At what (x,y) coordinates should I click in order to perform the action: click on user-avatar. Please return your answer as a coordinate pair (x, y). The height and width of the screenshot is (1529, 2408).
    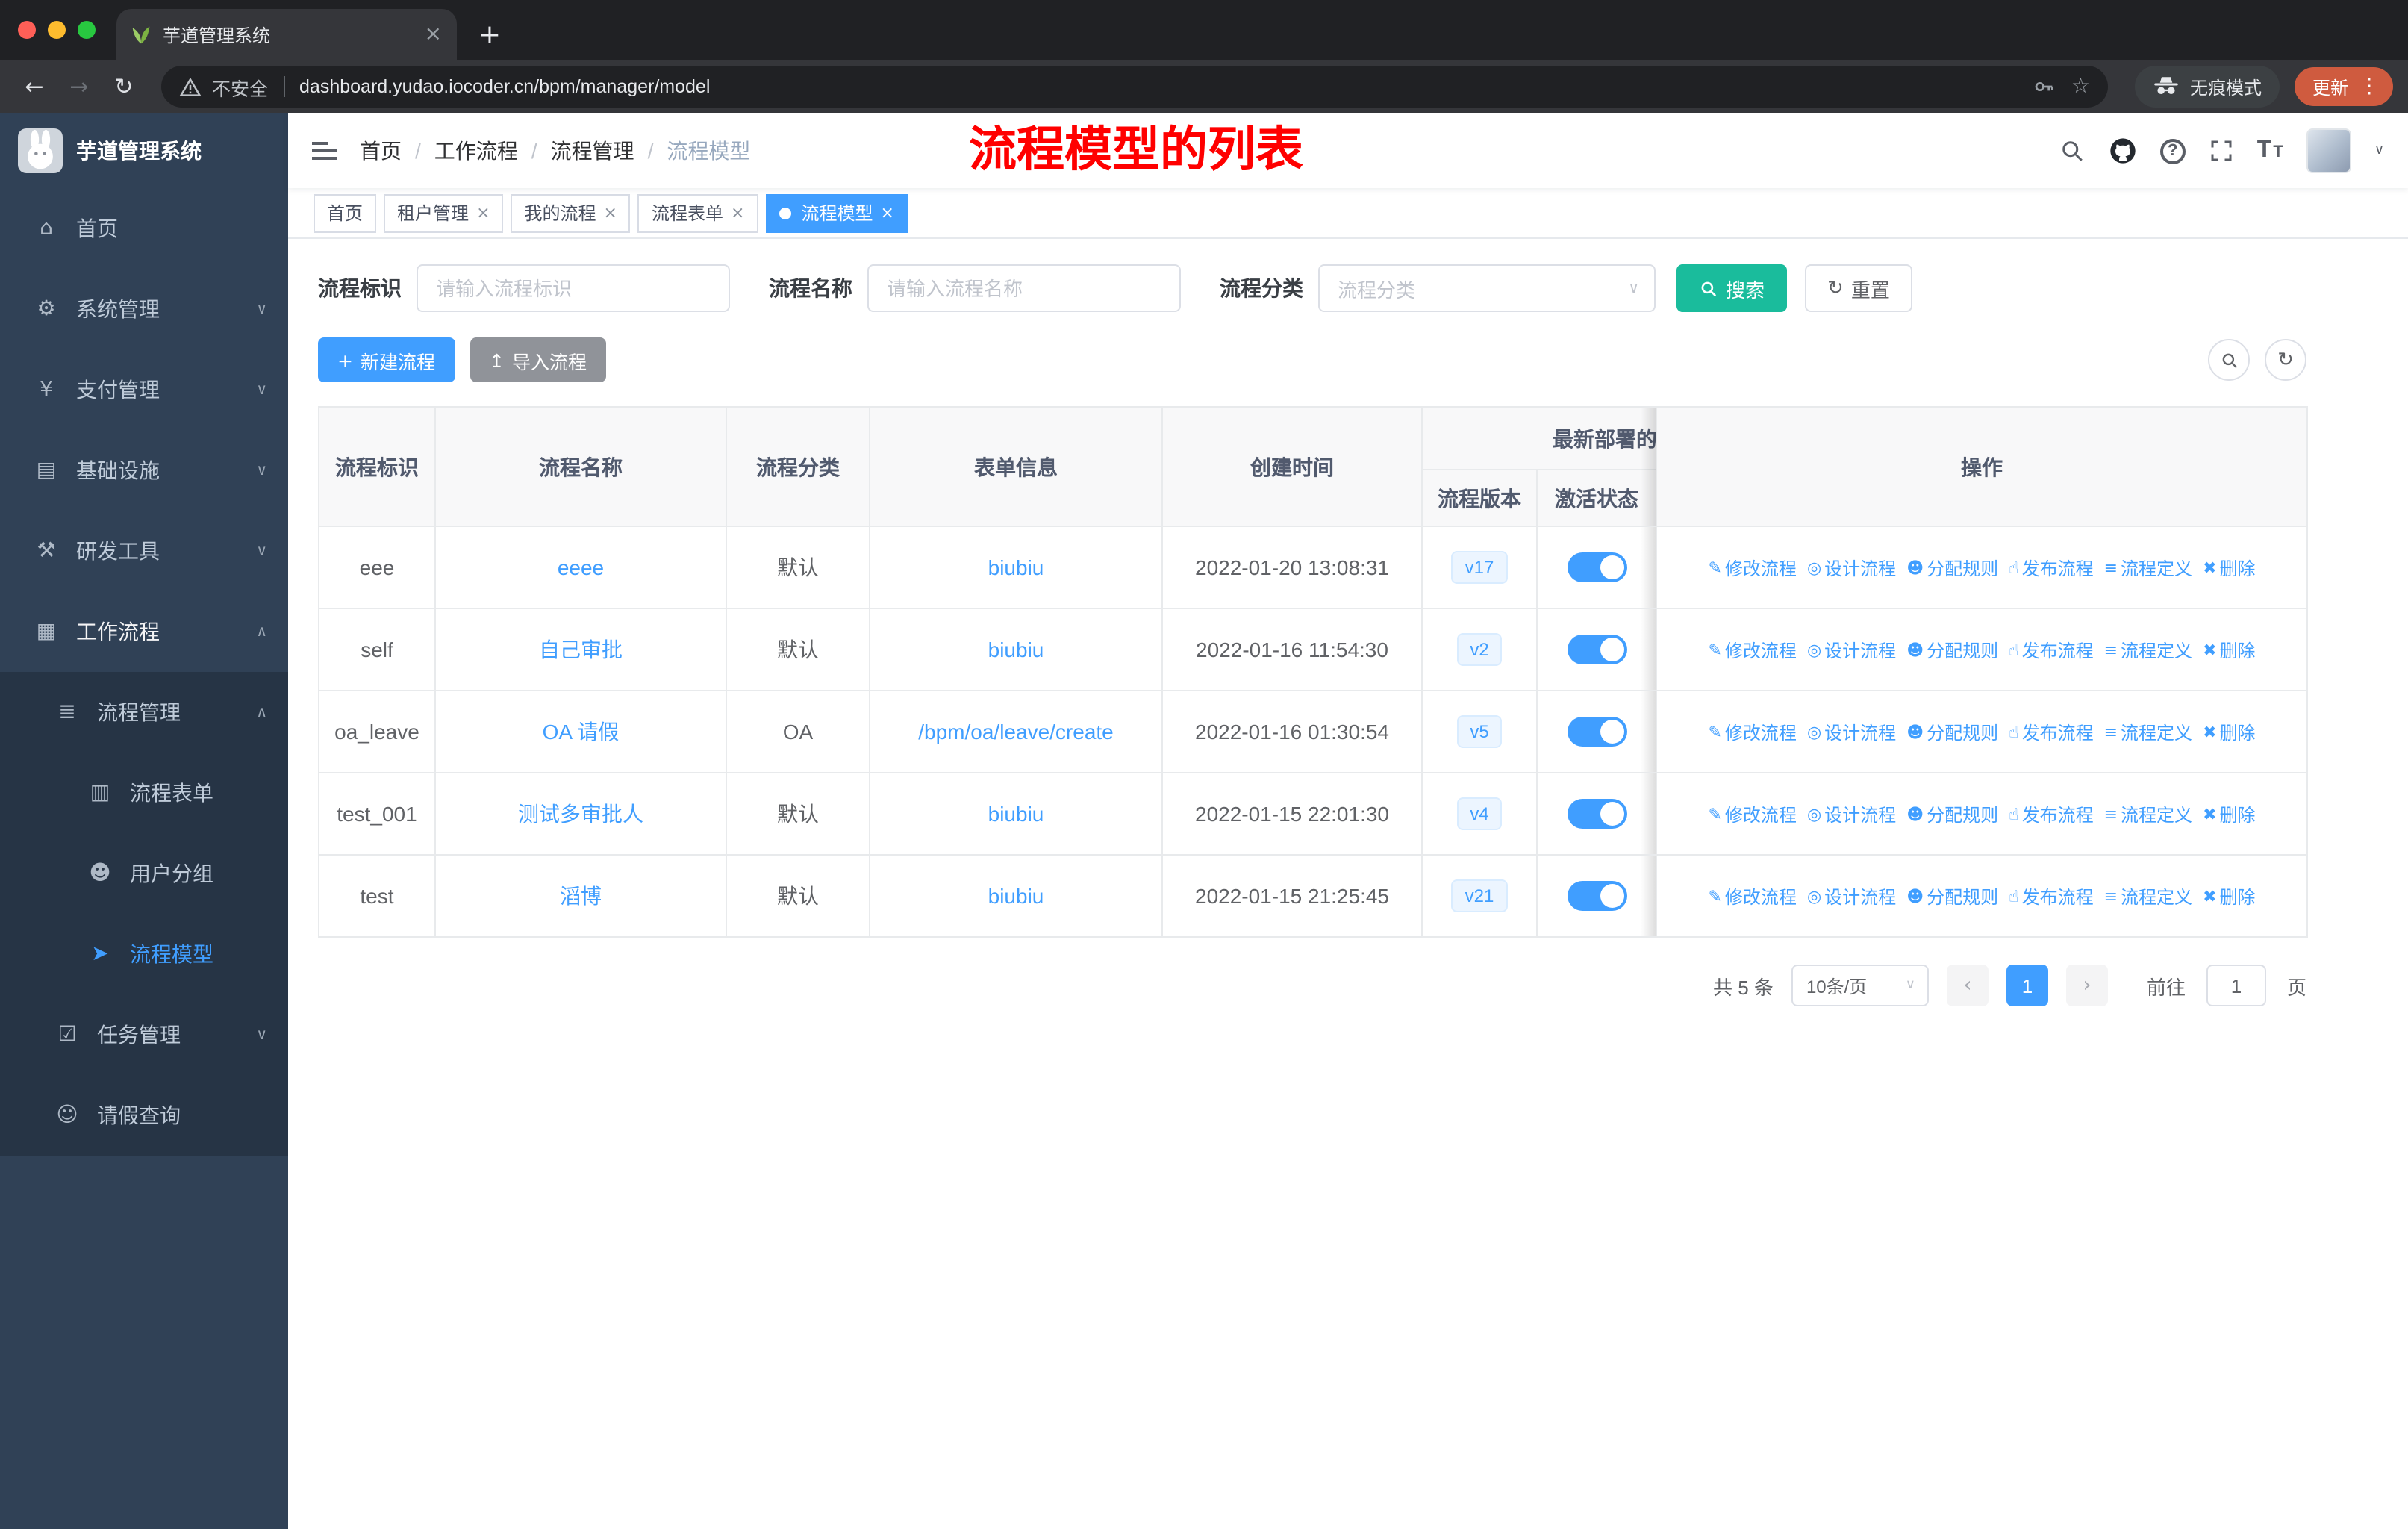
    Looking at the image, I should click on (2329, 150).